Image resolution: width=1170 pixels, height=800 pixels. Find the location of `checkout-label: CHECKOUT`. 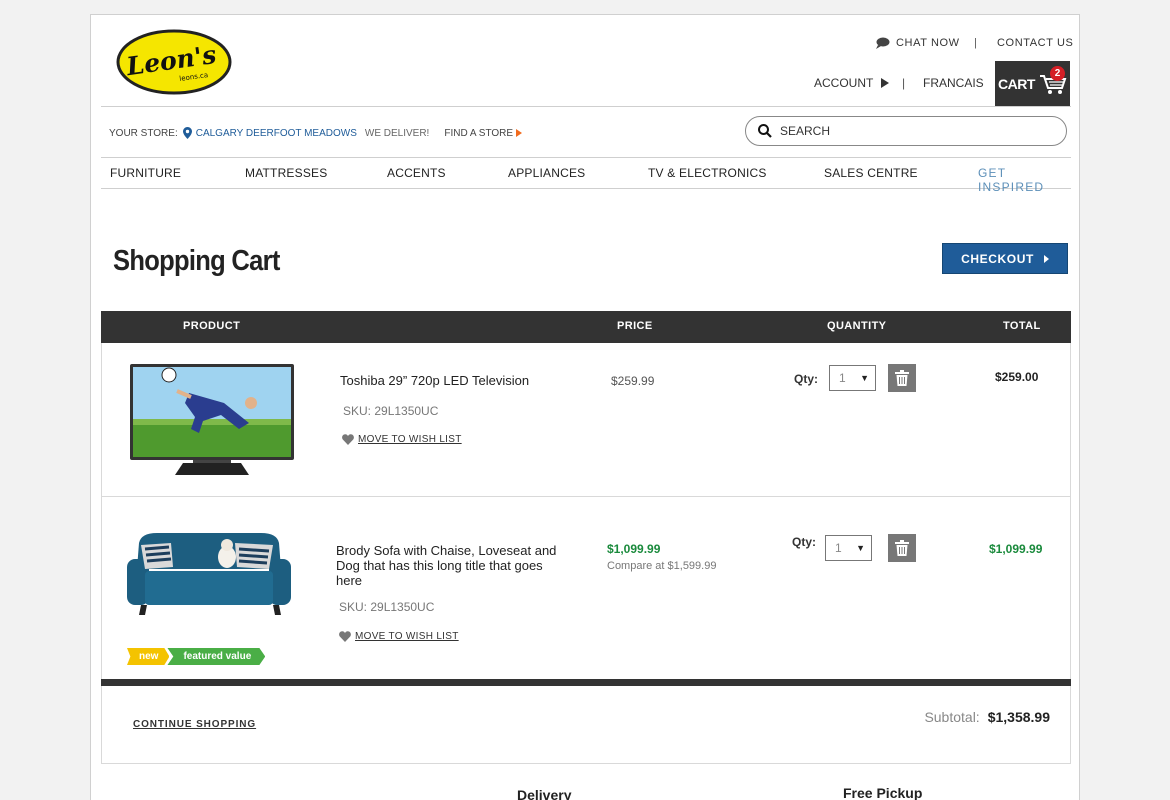

checkout-label: CHECKOUT is located at coordinates (997, 258).